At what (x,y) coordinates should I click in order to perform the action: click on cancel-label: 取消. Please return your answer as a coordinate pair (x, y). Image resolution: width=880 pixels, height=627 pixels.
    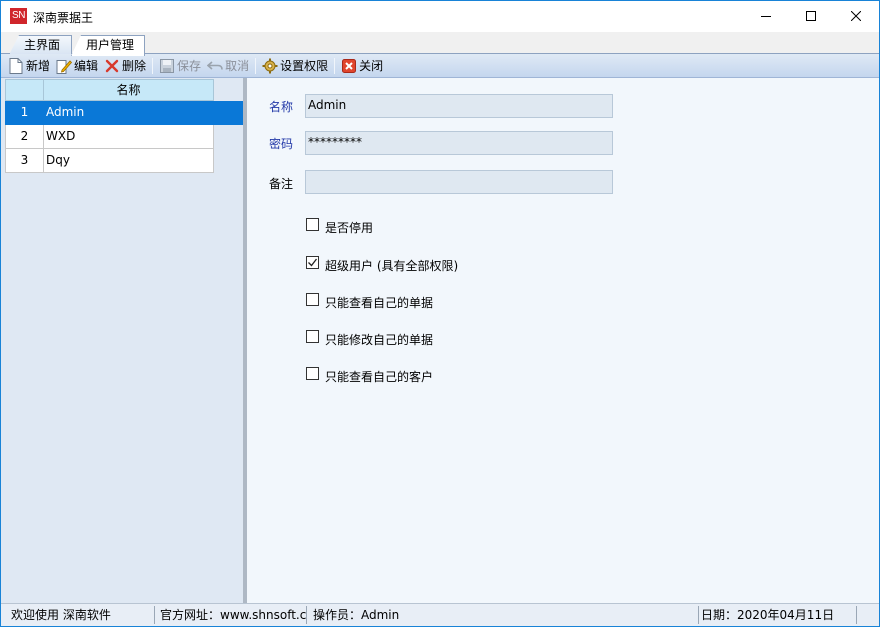
    Looking at the image, I should click on (237, 66).